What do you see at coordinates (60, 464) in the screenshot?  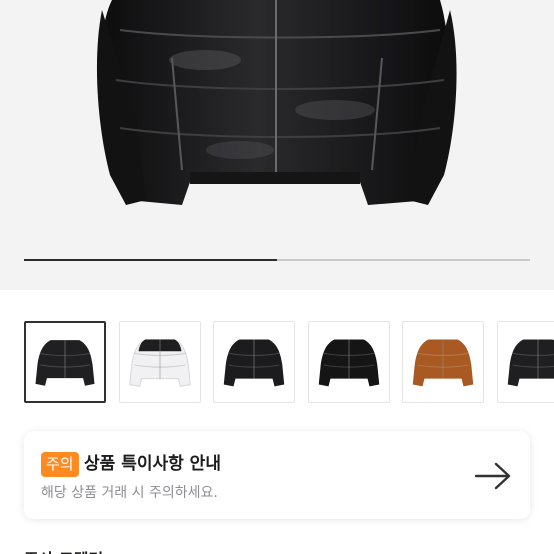 I see `caution-badge: 주의` at bounding box center [60, 464].